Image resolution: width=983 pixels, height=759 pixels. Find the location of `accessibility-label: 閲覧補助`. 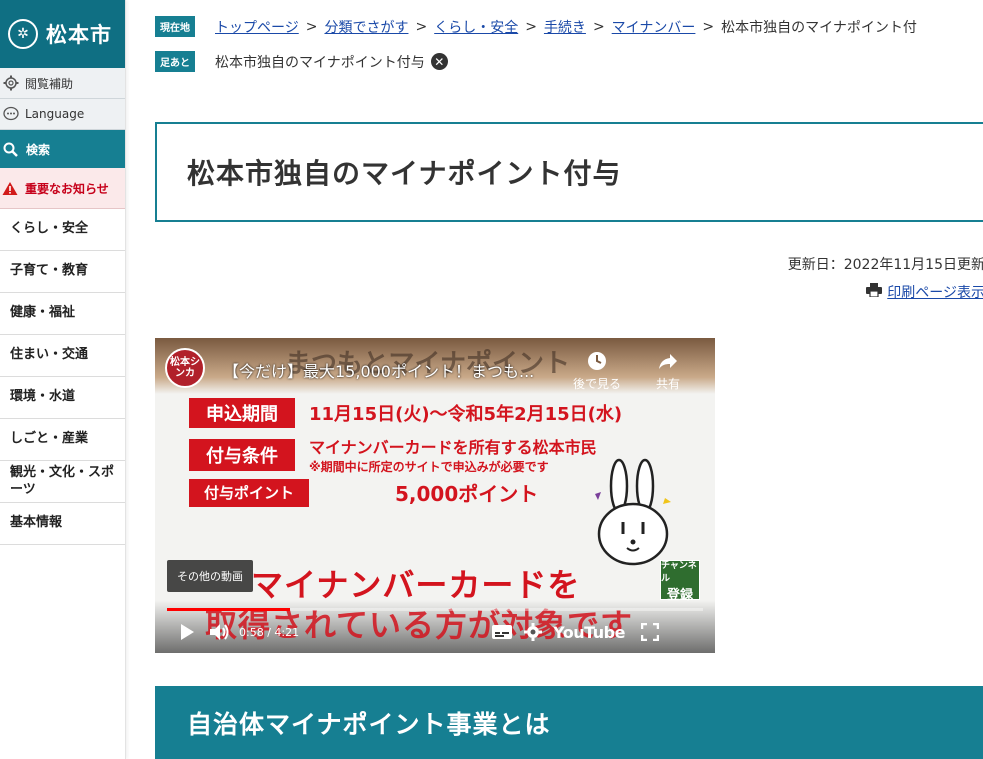

accessibility-label: 閲覧補助 is located at coordinates (49, 83).